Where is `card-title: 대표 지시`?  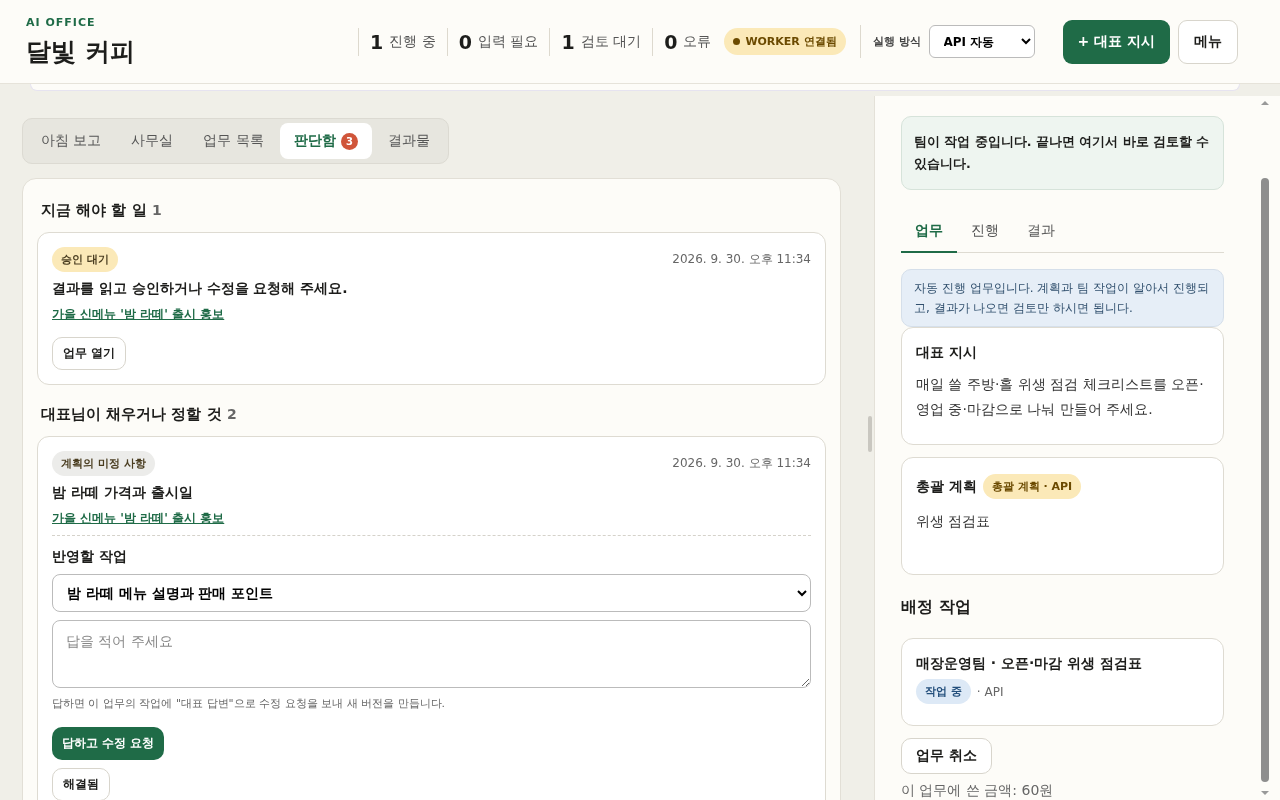
card-title: 대표 지시 is located at coordinates (947, 353).